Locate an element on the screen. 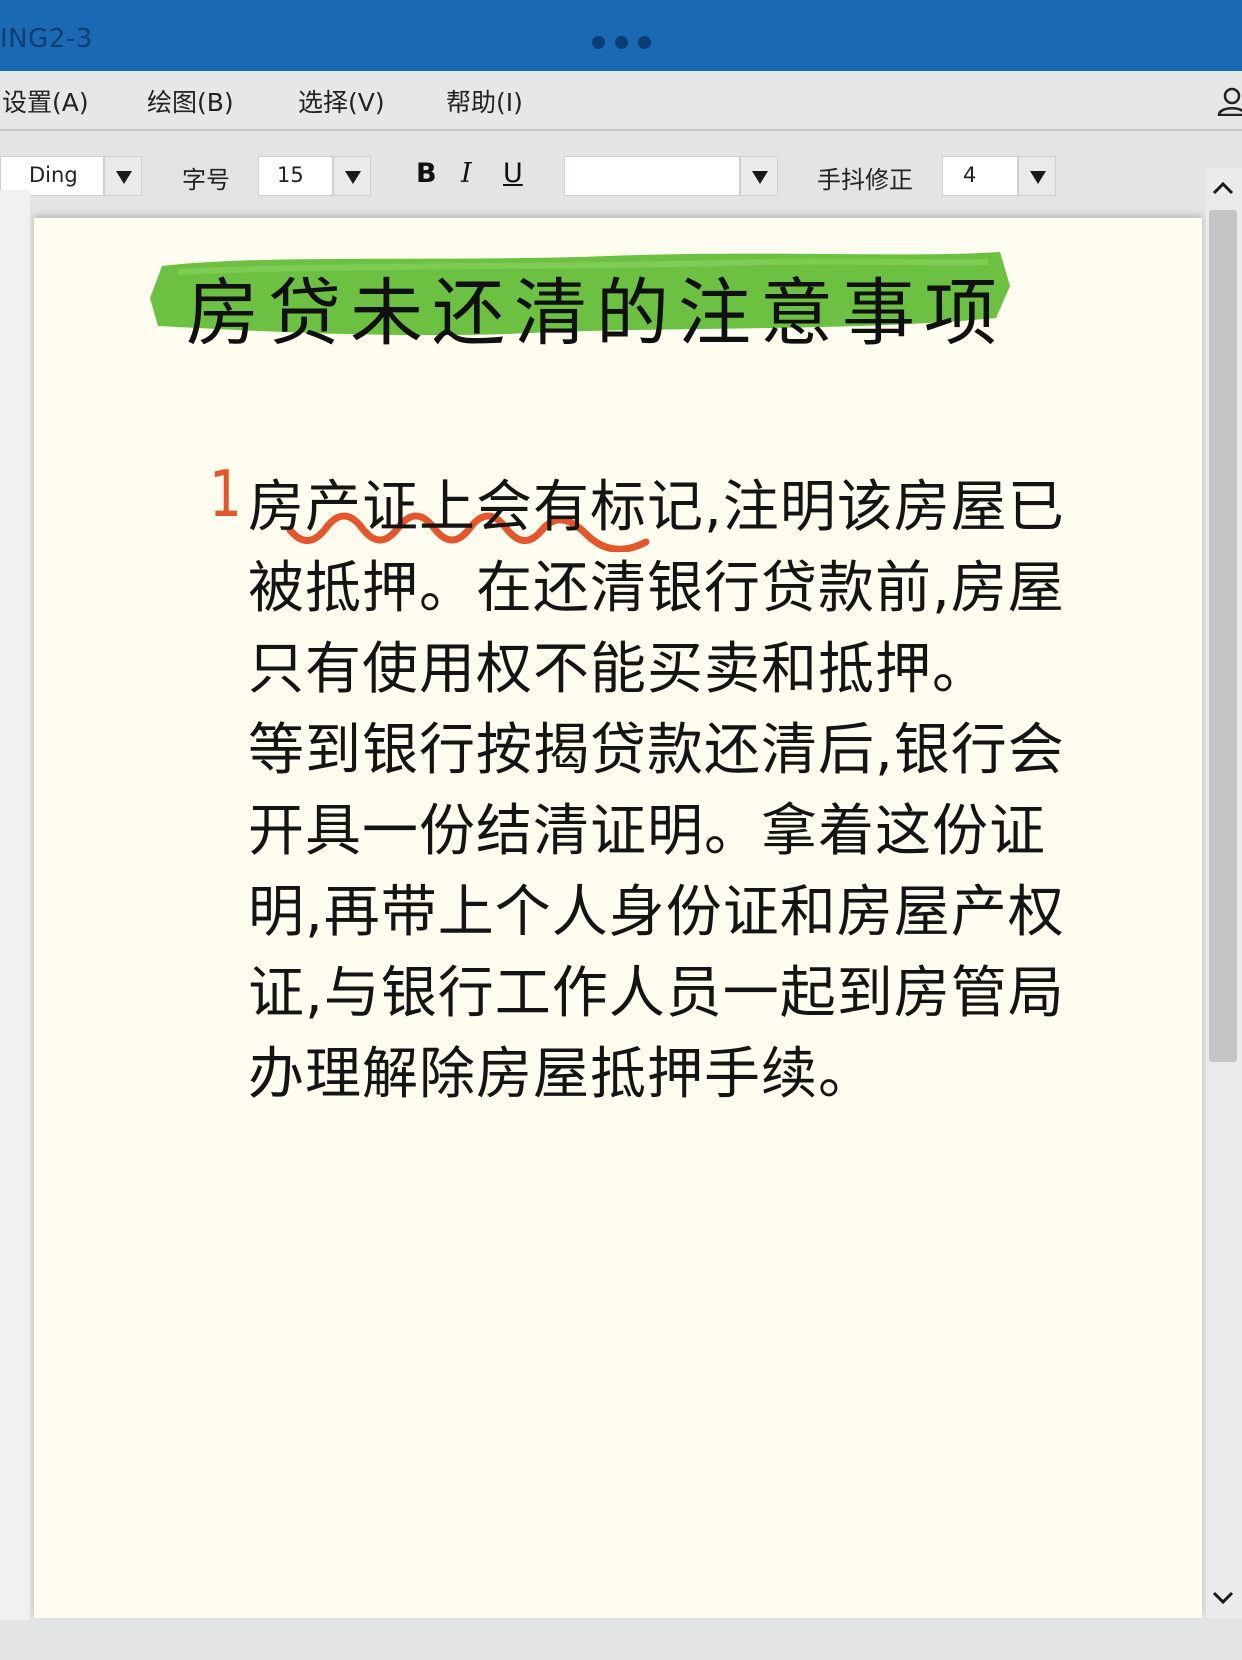 This screenshot has width=1242, height=1660. menu-help: 帮助(I) is located at coordinates (484, 101).